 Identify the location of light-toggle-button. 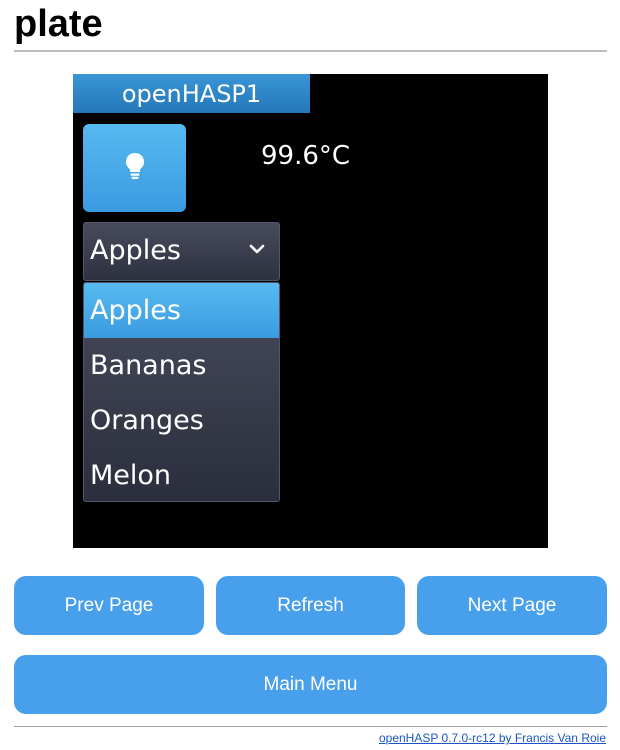
(134, 168).